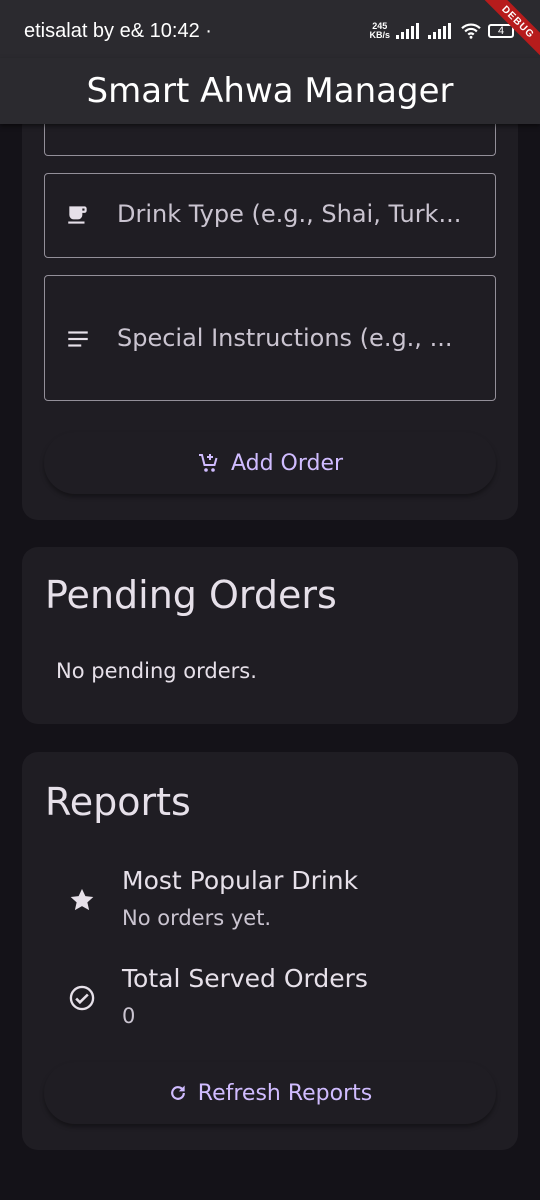 This screenshot has width=540, height=1200. I want to click on report-value: No orders yet., so click(197, 918).